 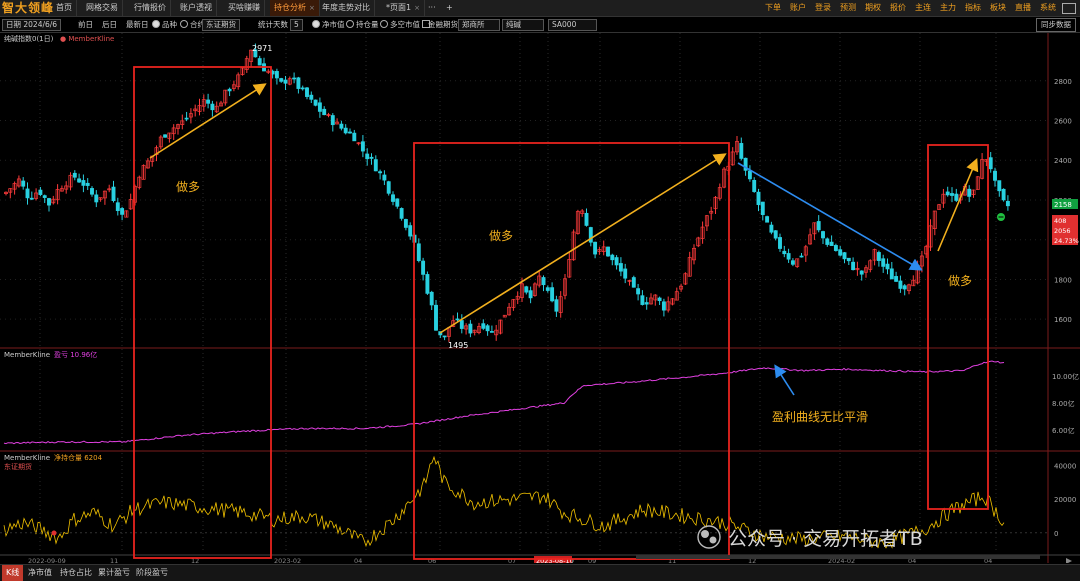 What do you see at coordinates (573, 24) in the screenshot?
I see `code-input: SA000` at bounding box center [573, 24].